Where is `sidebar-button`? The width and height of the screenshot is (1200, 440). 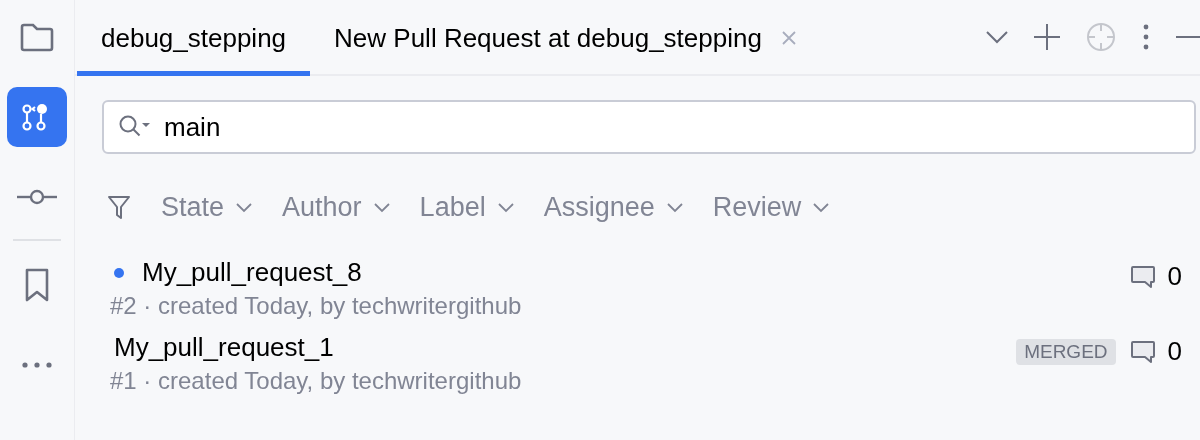
sidebar-button is located at coordinates (37, 117).